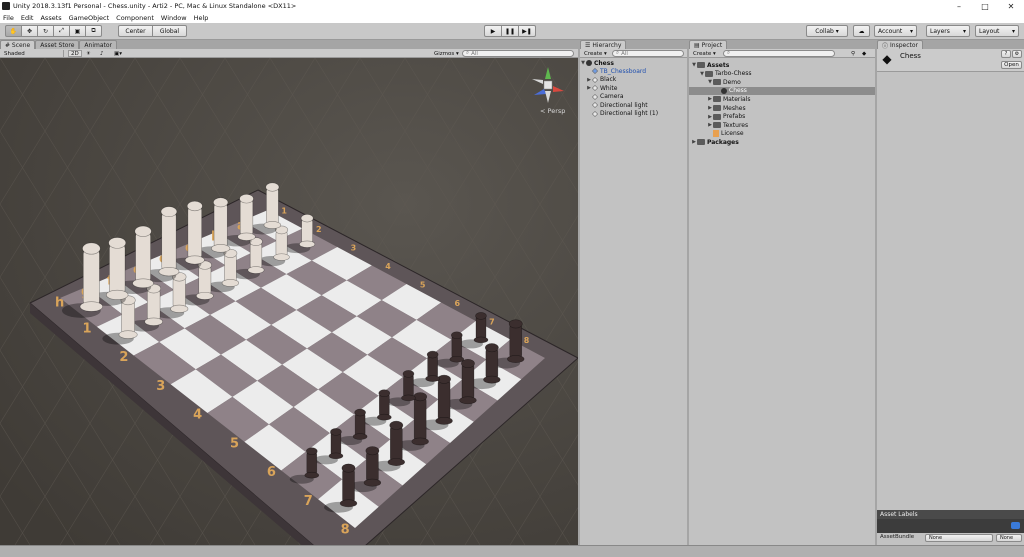 This screenshot has height=557, width=1024. Describe the element at coordinates (1011, 6) in the screenshot. I see `close-button: ✕` at that location.